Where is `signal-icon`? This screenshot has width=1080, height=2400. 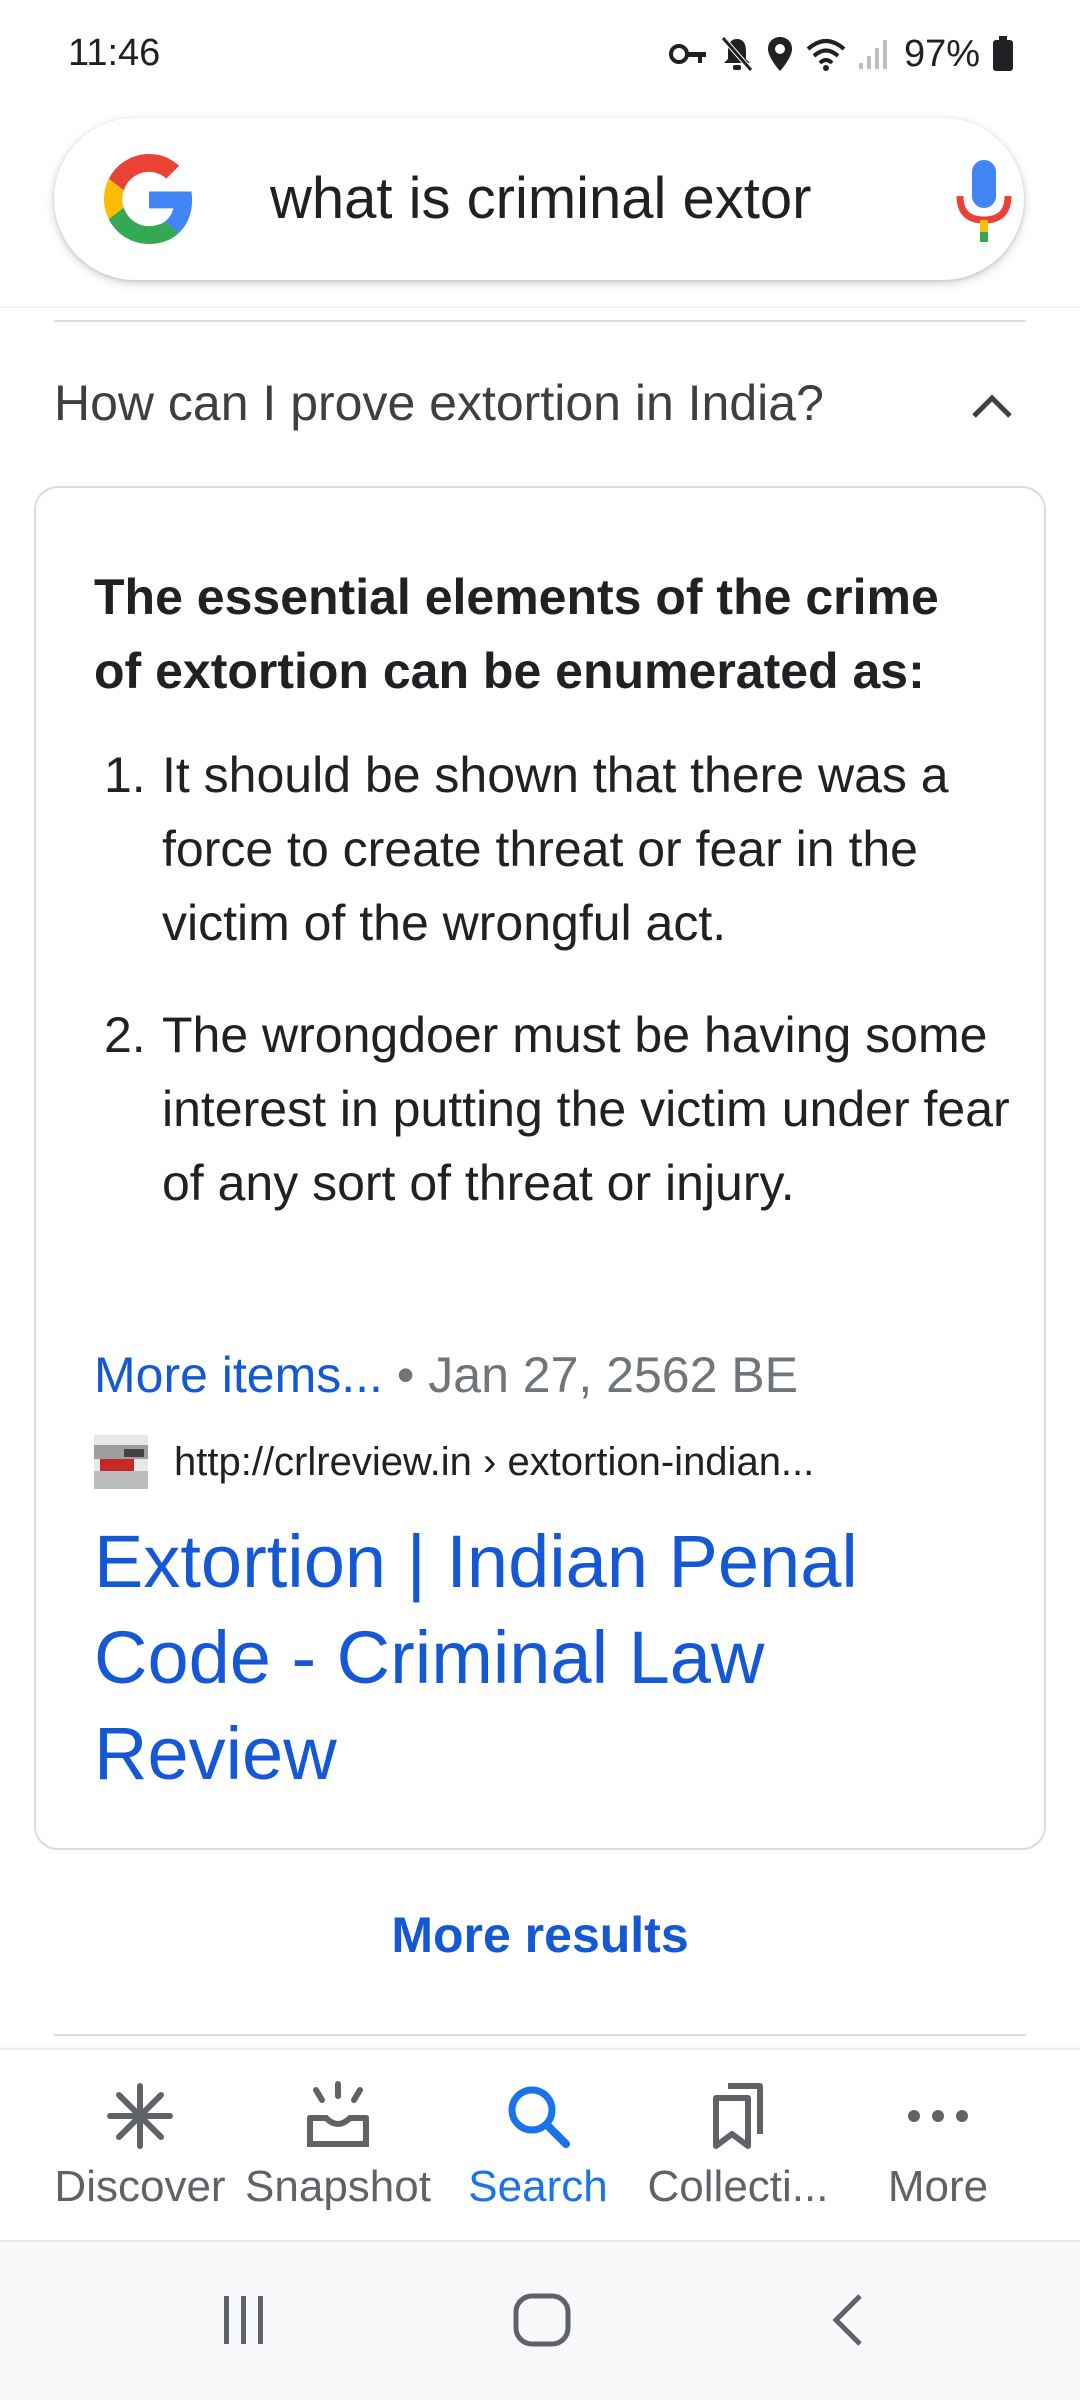
signal-icon is located at coordinates (872, 54).